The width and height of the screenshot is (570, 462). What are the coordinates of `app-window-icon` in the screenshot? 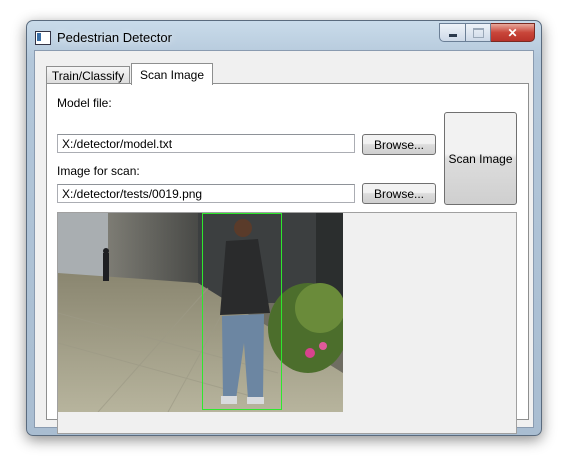 It's located at (43, 38).